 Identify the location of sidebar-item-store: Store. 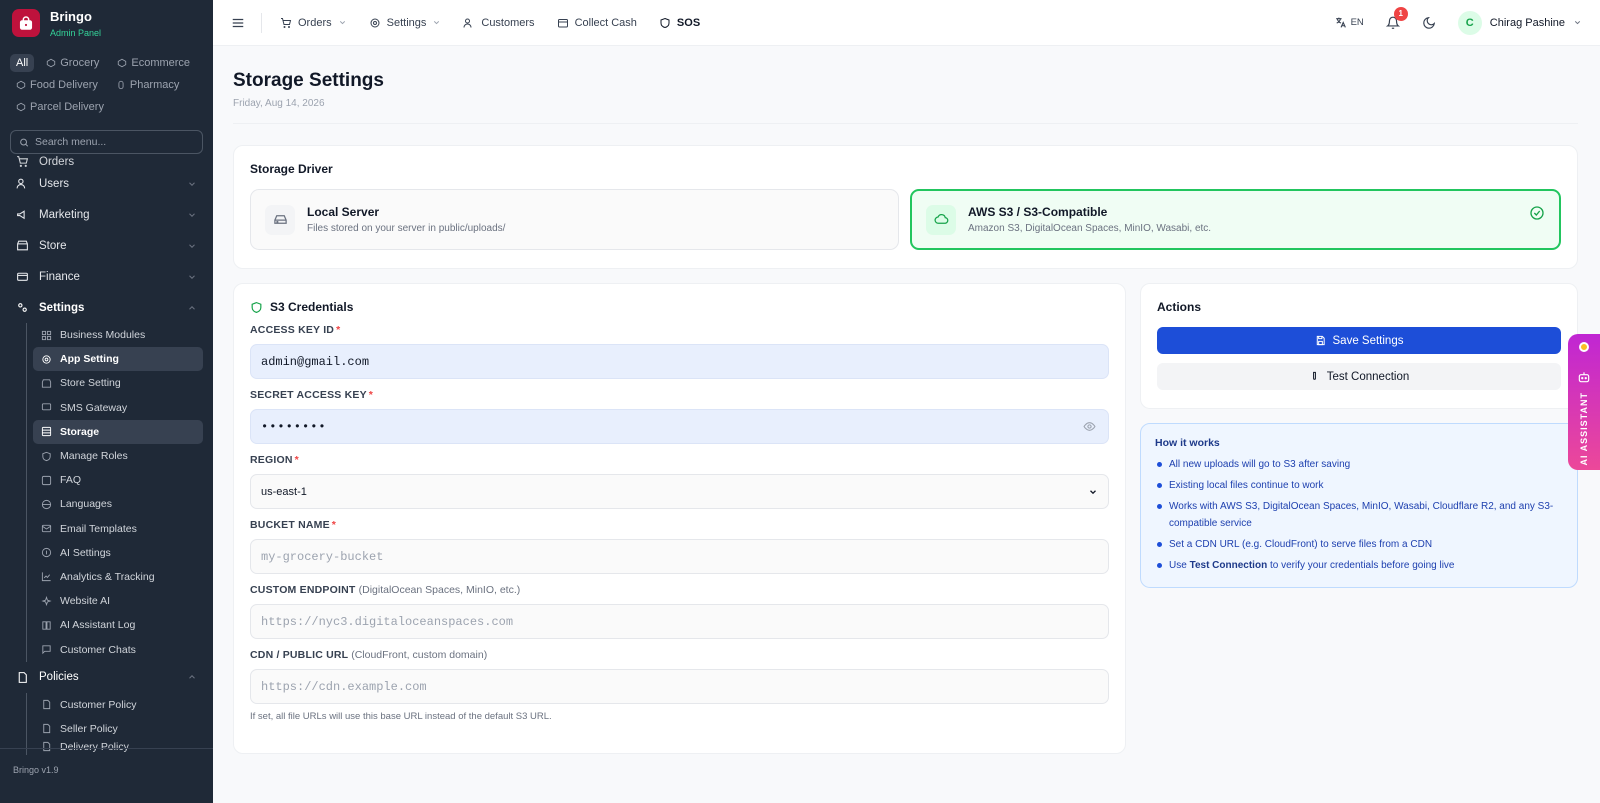
(106, 245).